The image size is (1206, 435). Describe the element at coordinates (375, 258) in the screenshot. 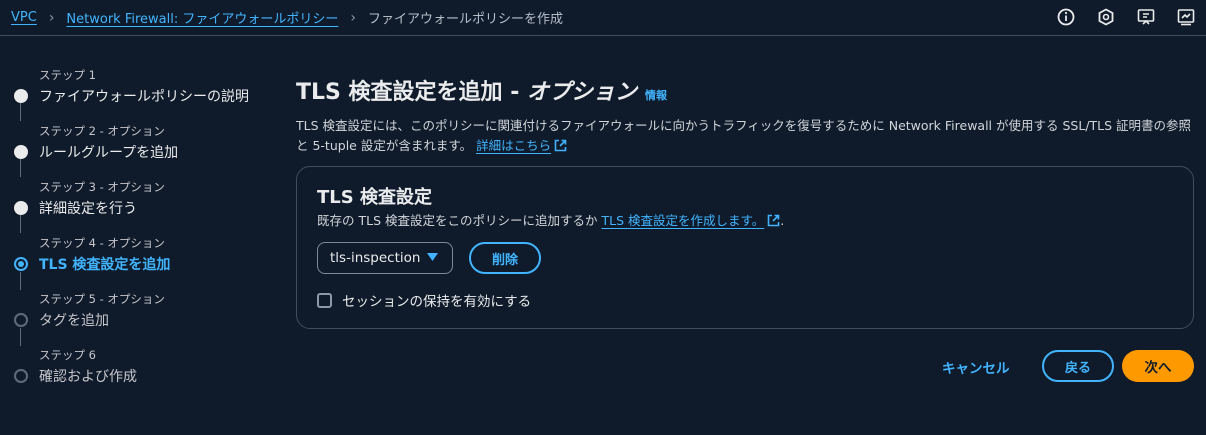

I see `tls-config-select-value: tls-inspection` at that location.